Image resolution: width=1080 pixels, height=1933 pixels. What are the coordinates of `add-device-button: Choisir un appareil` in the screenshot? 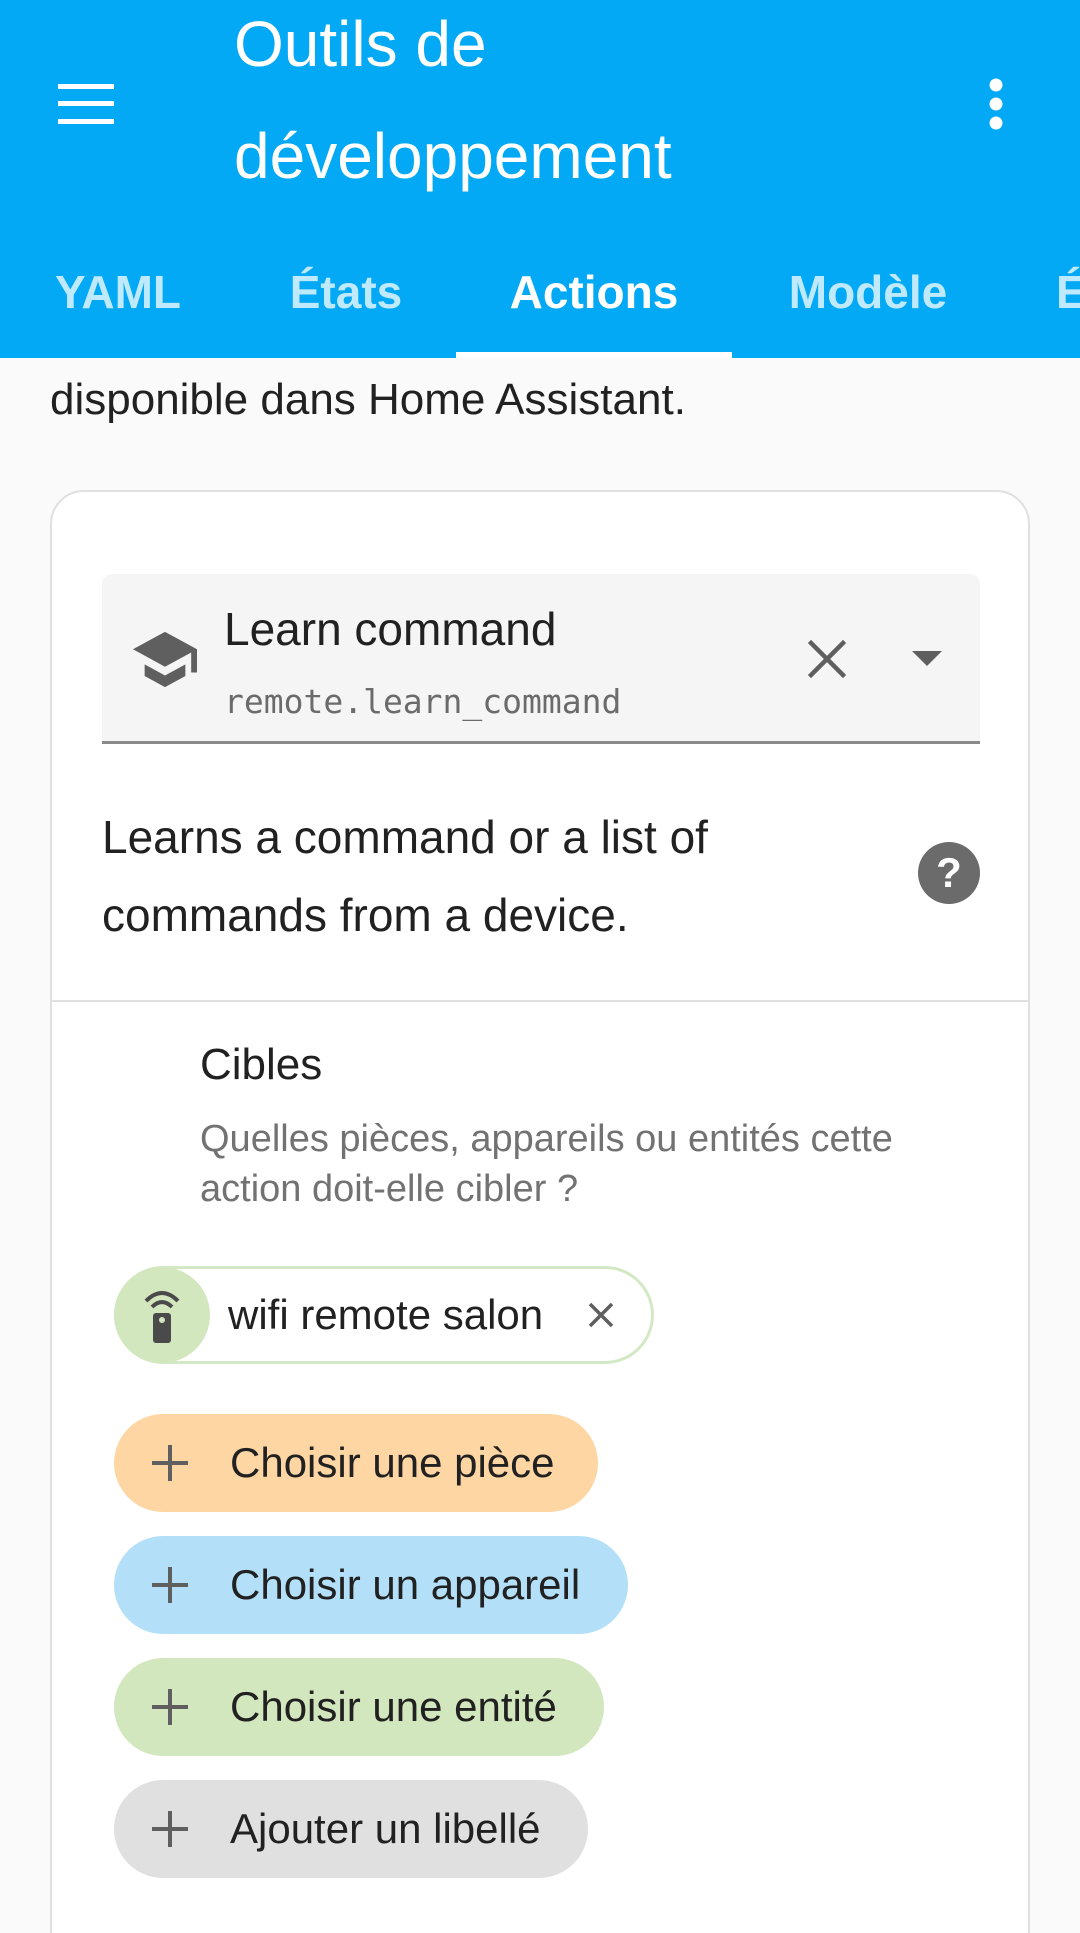 It's located at (371, 1585).